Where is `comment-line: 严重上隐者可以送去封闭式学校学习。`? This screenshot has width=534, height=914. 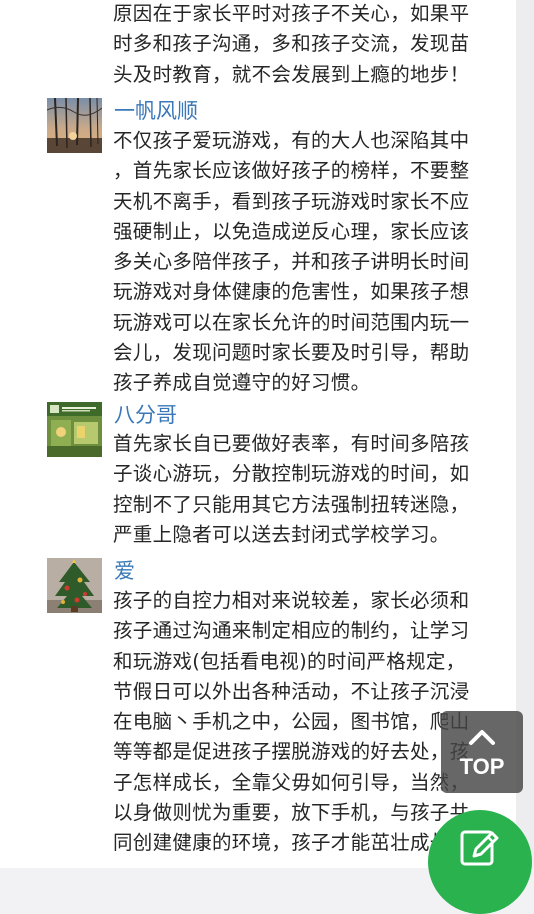
comment-line: 严重上隐者可以送去封闭式学校学习。 is located at coordinates (281, 534).